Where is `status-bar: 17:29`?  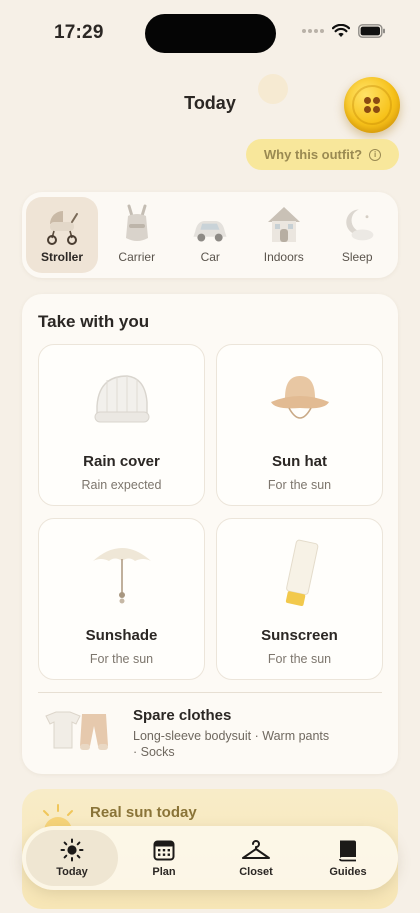 status-bar: 17:29 is located at coordinates (210, 31).